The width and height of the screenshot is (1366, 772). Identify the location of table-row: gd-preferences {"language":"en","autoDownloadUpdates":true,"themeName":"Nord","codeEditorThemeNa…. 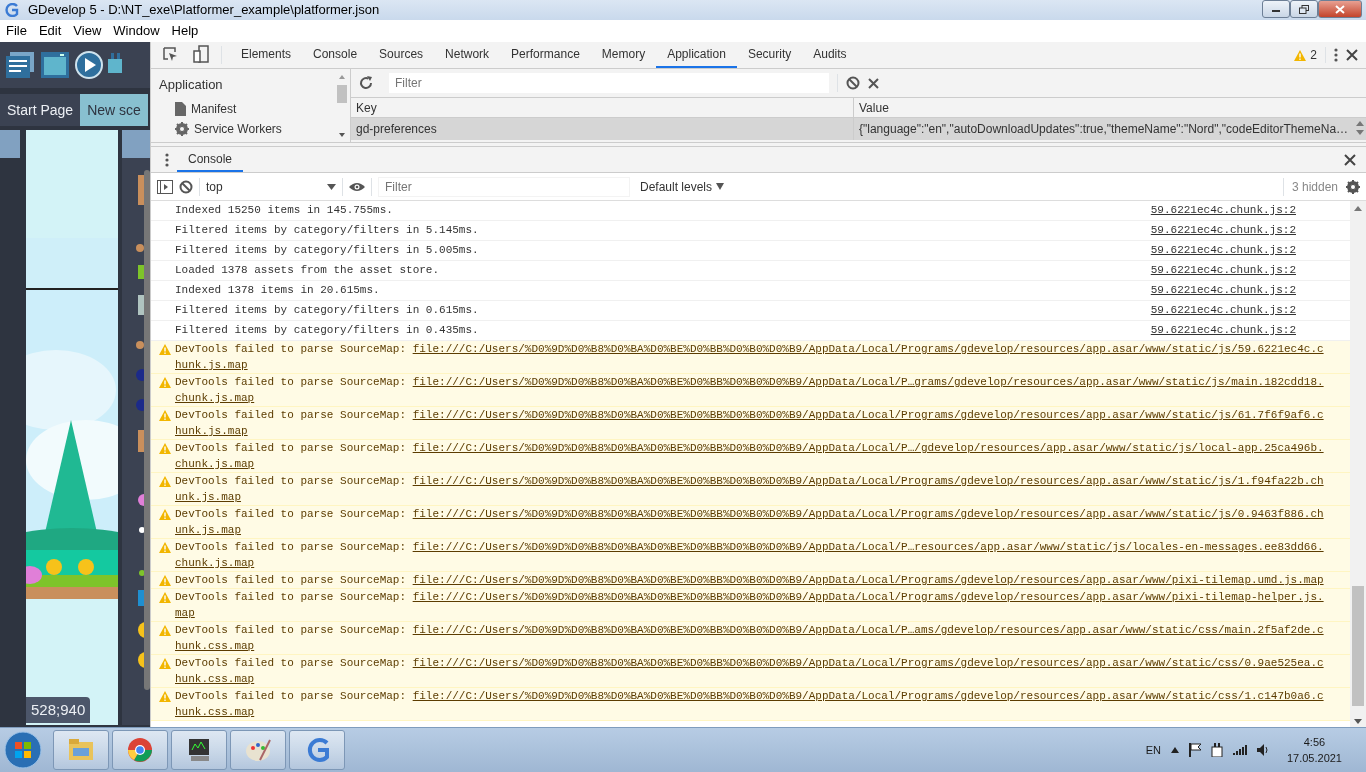
(858, 129).